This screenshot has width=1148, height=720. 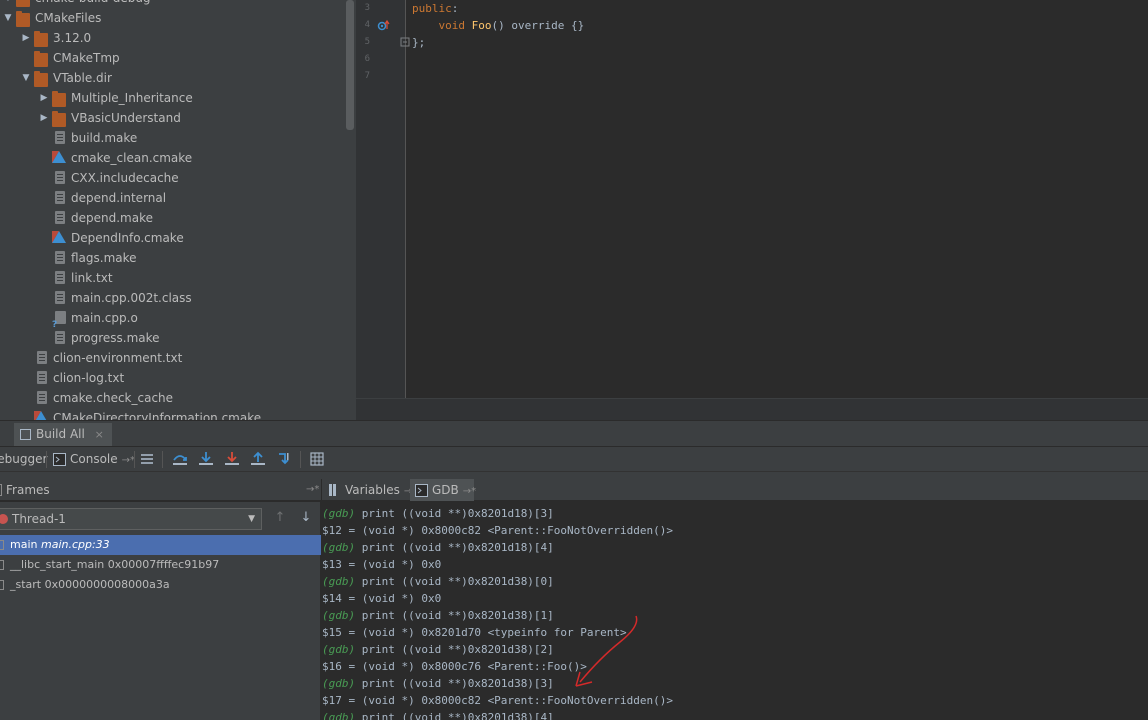 I want to click on frame-row: main main.cpp:33, so click(x=160, y=545).